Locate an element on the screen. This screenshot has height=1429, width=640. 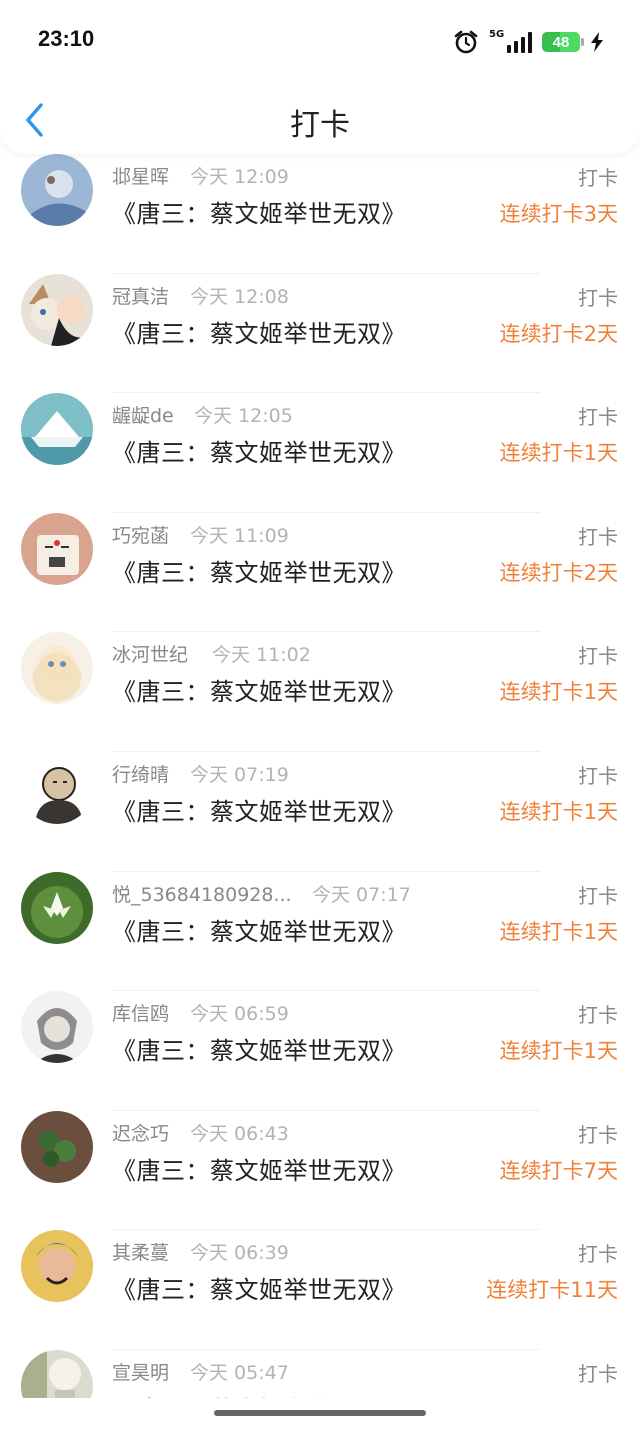
checkin-list-item: 冠真洁 今天 12:08 《唐三：蔡文姬举世无双》 打卡连续打卡2天 is located at coordinates (320, 333).